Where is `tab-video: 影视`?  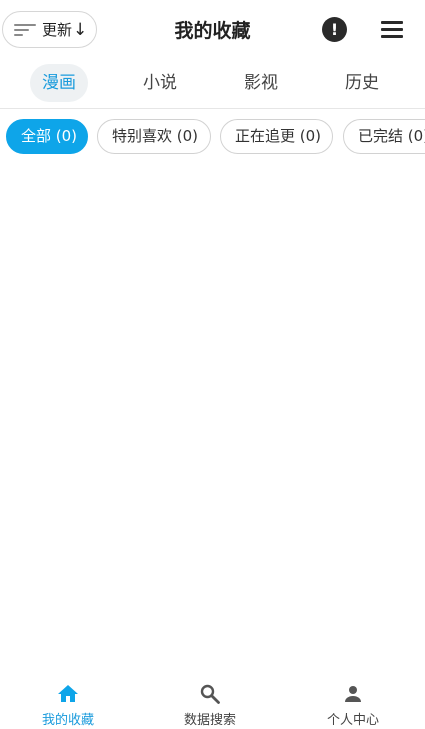 tab-video: 影视 is located at coordinates (261, 83).